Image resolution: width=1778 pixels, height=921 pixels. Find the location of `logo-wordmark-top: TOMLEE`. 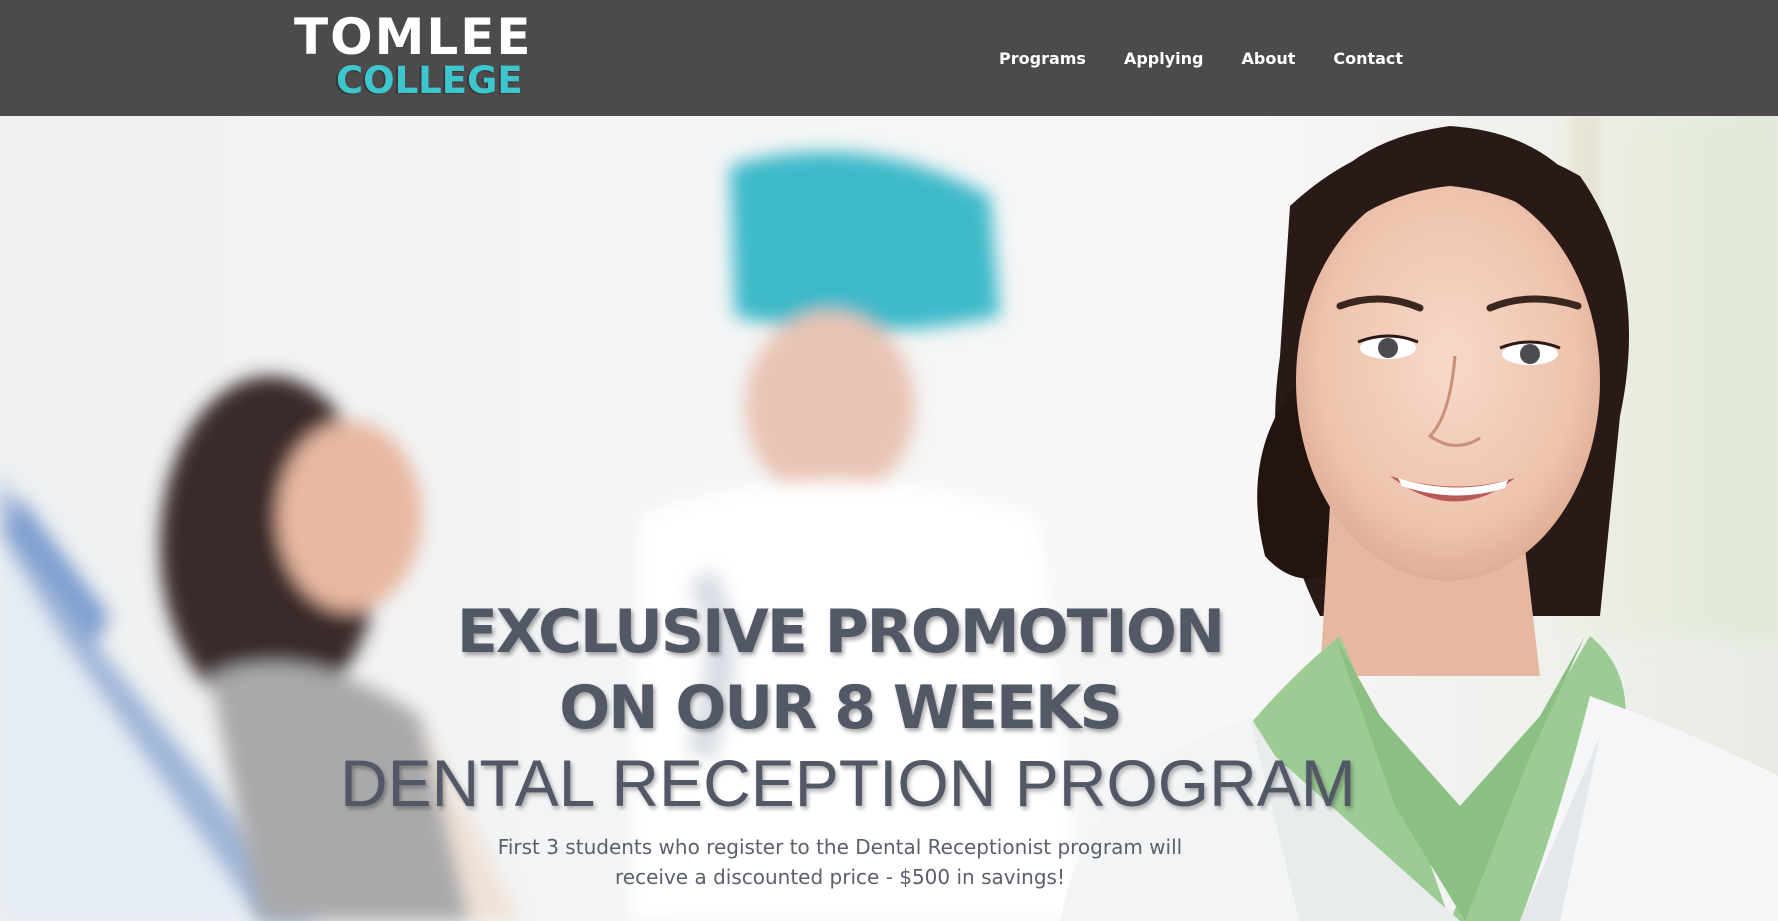

logo-wordmark-top: TOMLEE is located at coordinates (413, 37).